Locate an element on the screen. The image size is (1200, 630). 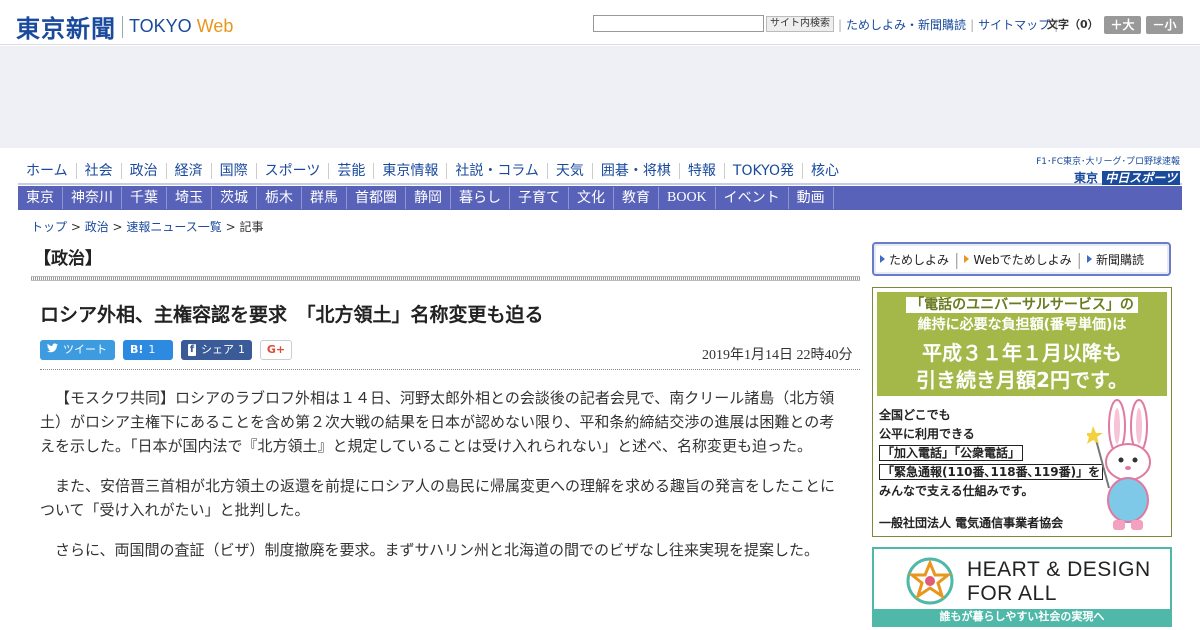
logo-japanese: 東京新聞 is located at coordinates (66, 28).